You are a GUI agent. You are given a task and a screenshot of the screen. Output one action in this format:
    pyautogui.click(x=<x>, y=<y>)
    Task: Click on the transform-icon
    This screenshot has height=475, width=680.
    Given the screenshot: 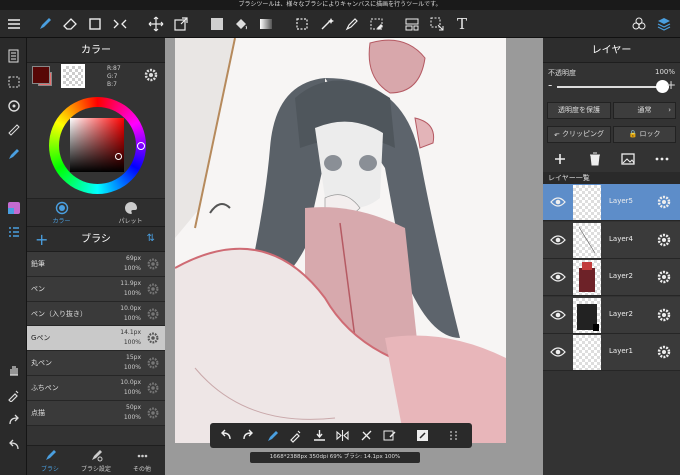 What is the action you would take?
    pyautogui.click(x=120, y=24)
    